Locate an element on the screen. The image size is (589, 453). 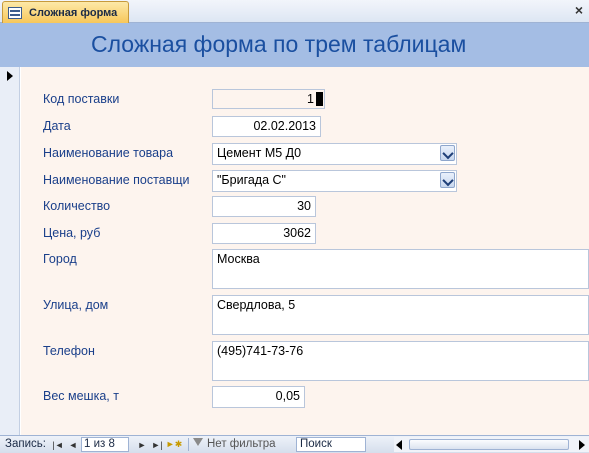
filter-label: Нет фильтра is located at coordinates (241, 444).